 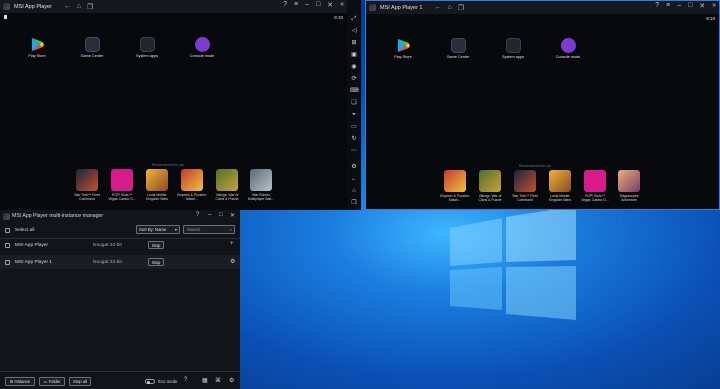 What do you see at coordinates (232, 244) in the screenshot?
I see `add-shortcut-icon: +` at bounding box center [232, 244].